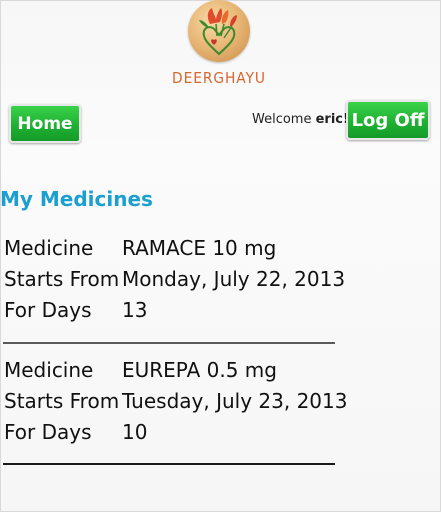 Image resolution: width=441 pixels, height=512 pixels. I want to click on medicine-value: EUREPA 0.5 mg, so click(199, 370).